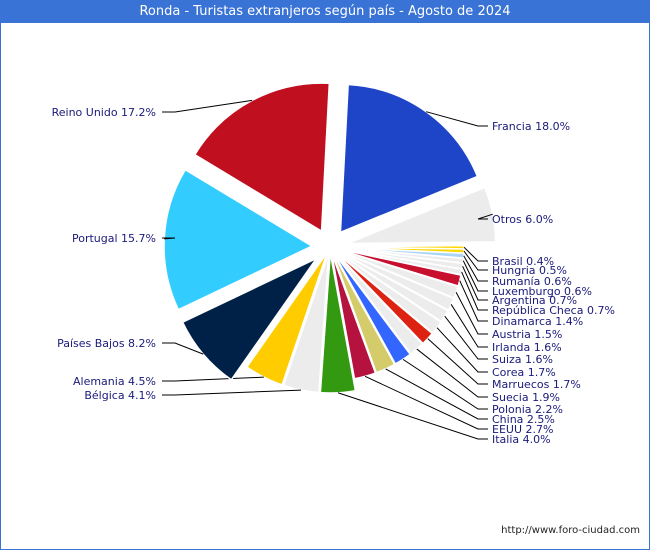 Image resolution: width=650 pixels, height=550 pixels. Describe the element at coordinates (114, 381) in the screenshot. I see `slice-label: Alemania 4.5%` at that location.